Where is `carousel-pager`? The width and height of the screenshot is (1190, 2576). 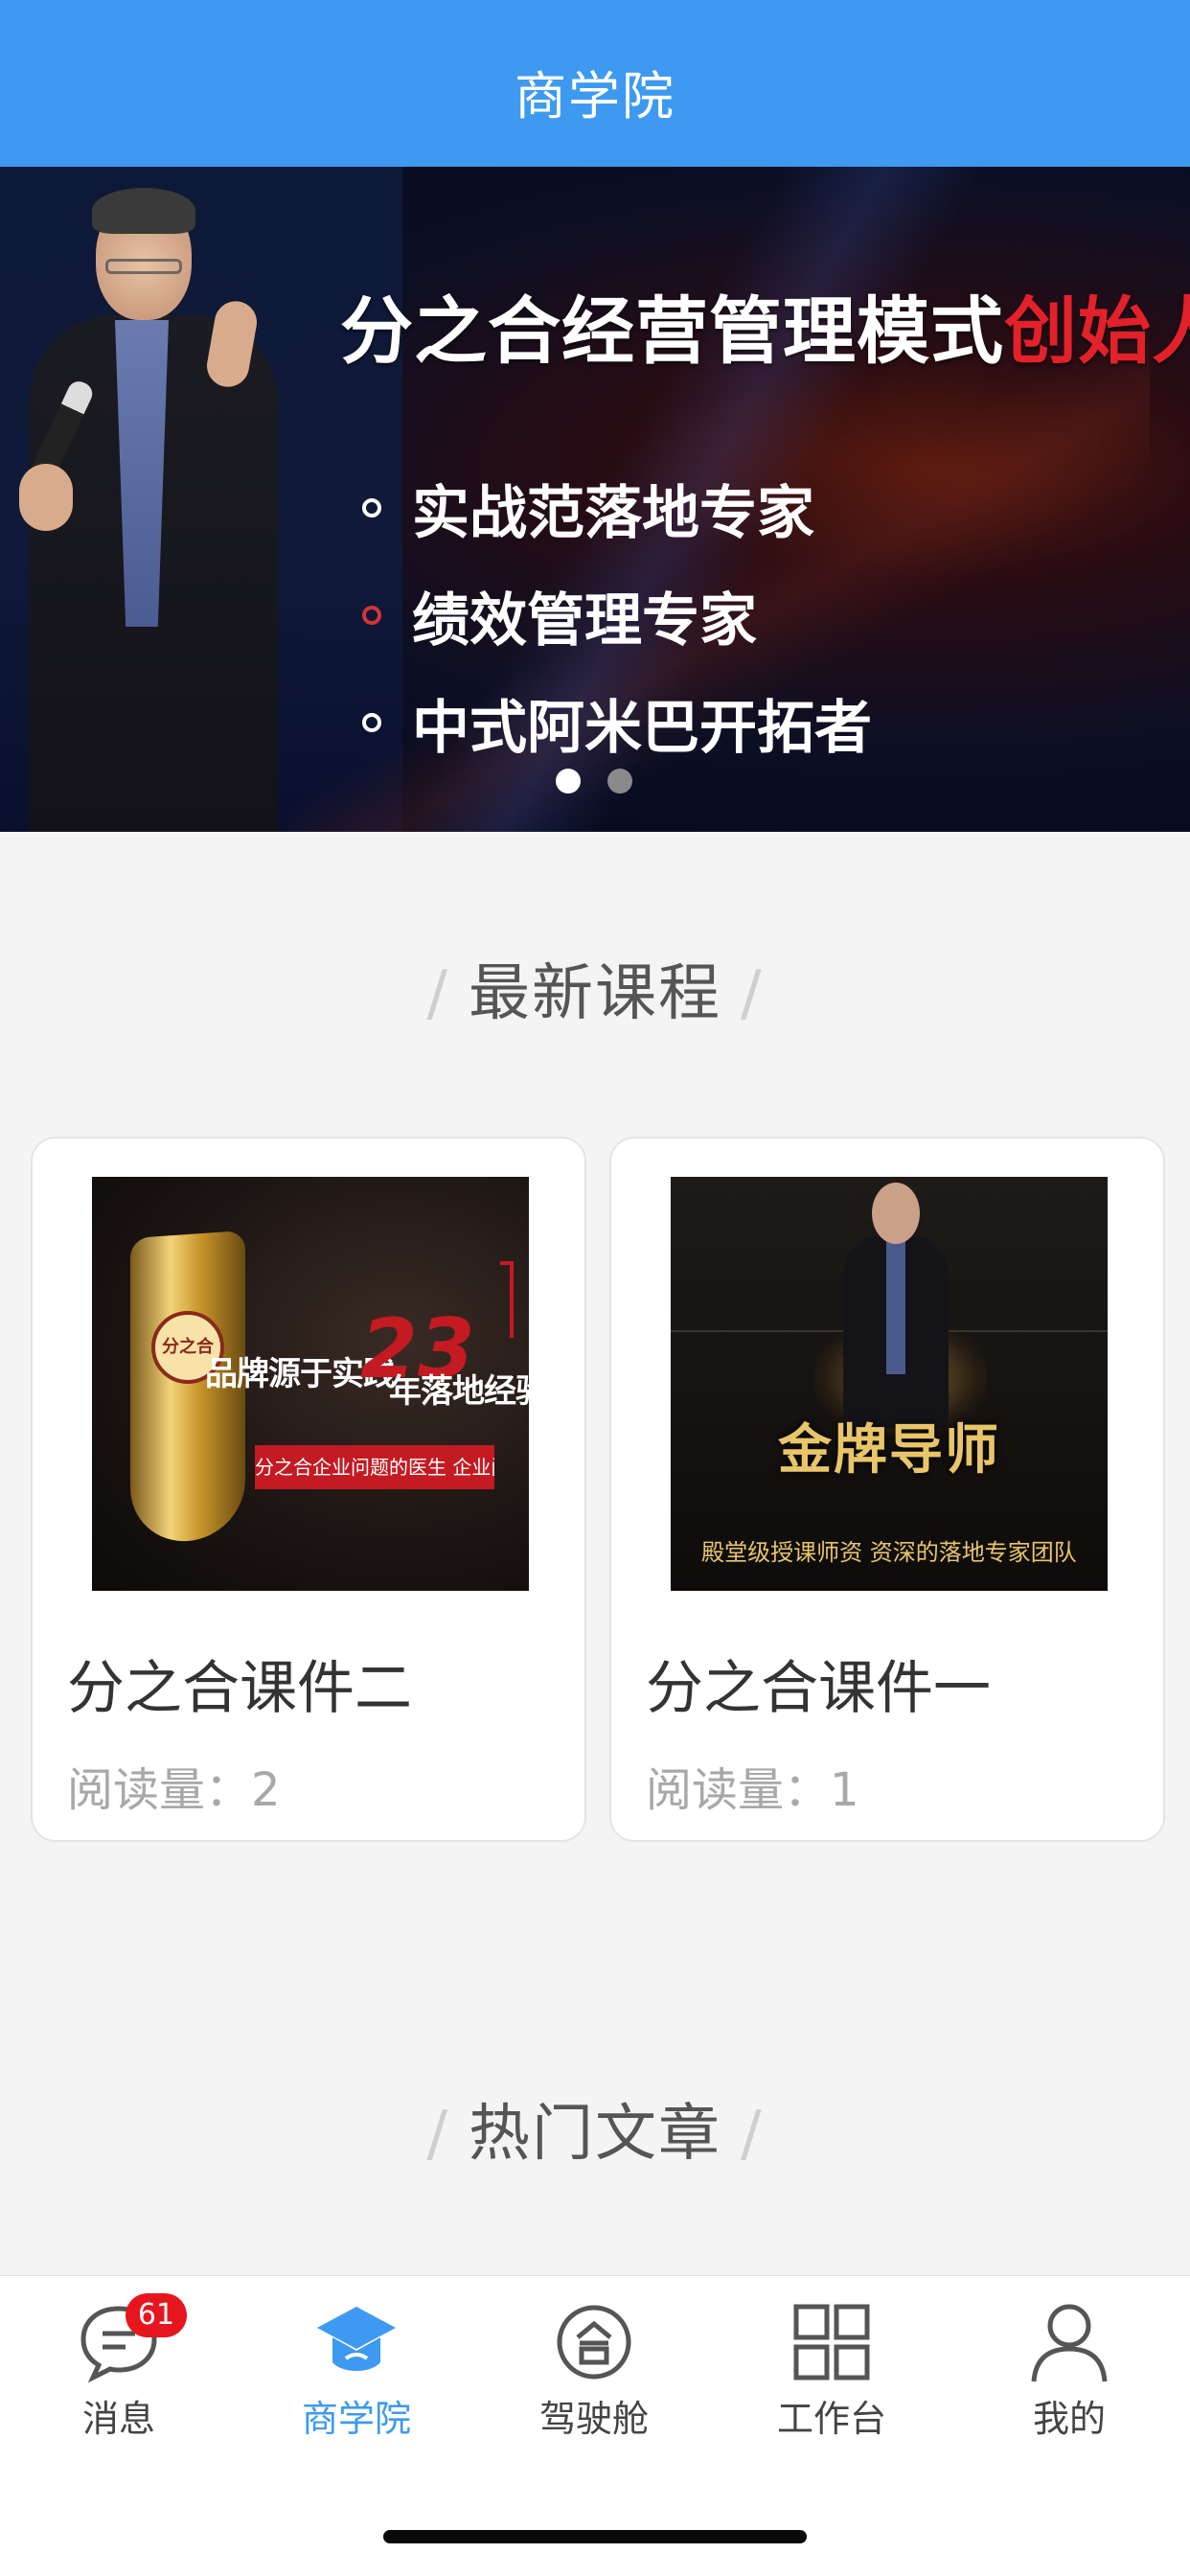 carousel-pager is located at coordinates (594, 782).